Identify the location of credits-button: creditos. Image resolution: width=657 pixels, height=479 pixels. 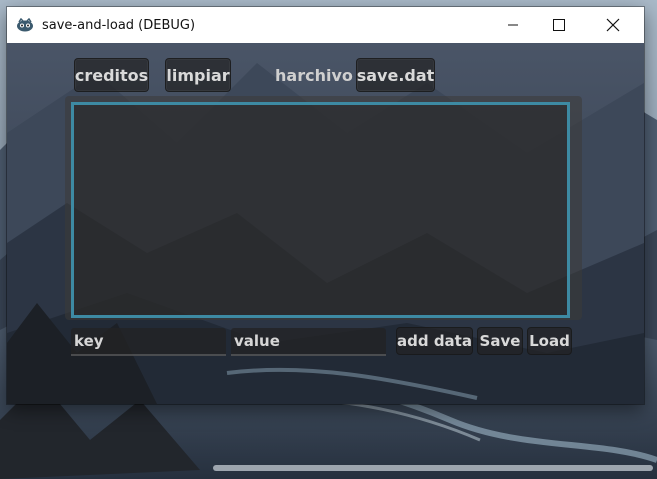
(111, 75).